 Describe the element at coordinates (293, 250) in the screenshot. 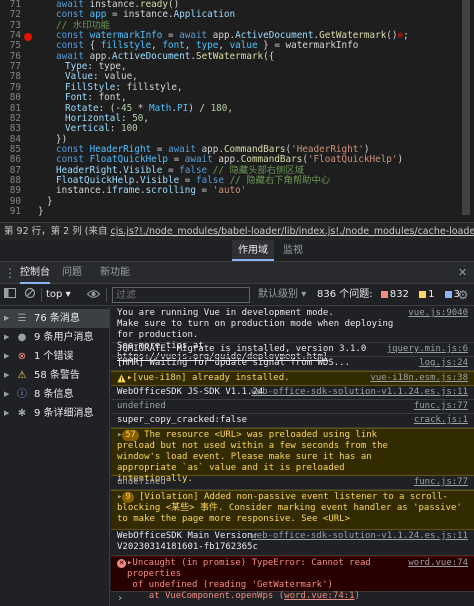

I see `tab-watch: 监视` at that location.